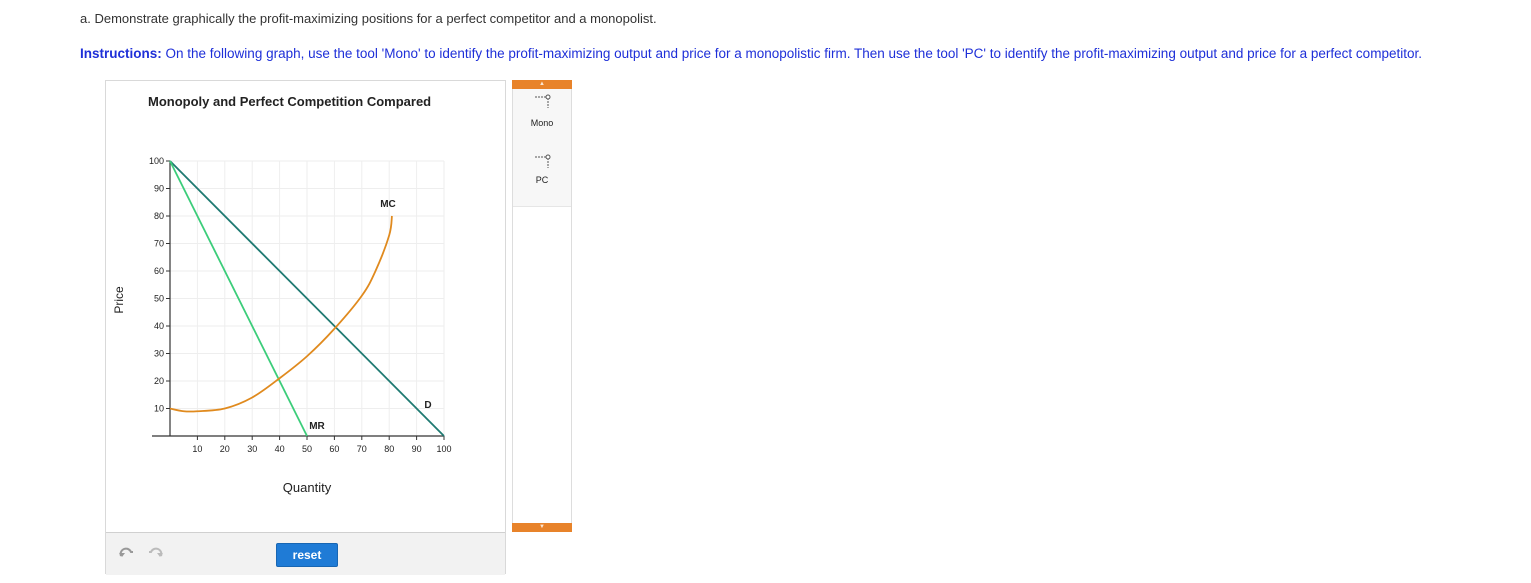  I want to click on x-tick-label: 60, so click(334, 449).